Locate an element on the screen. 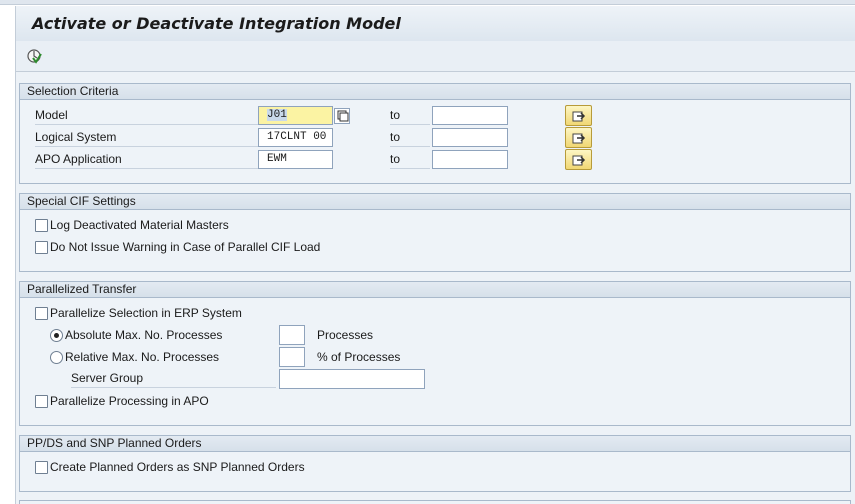 This screenshot has width=855, height=504. copy-icon is located at coordinates (342, 116).